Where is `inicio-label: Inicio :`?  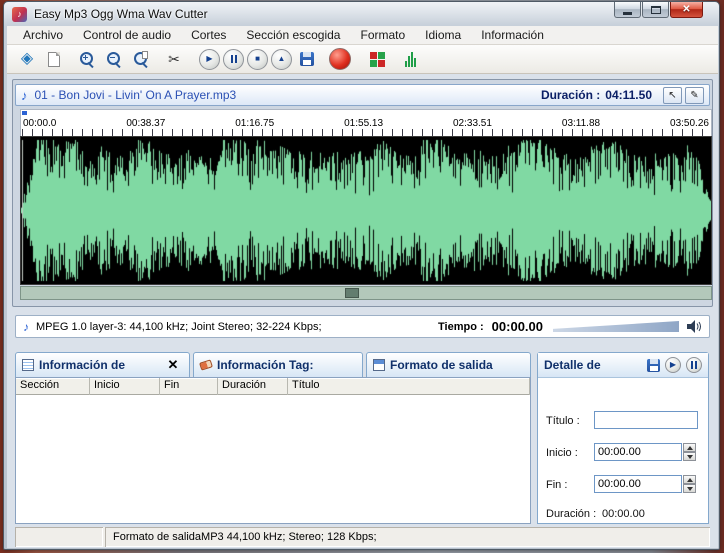 inicio-label: Inicio : is located at coordinates (562, 453).